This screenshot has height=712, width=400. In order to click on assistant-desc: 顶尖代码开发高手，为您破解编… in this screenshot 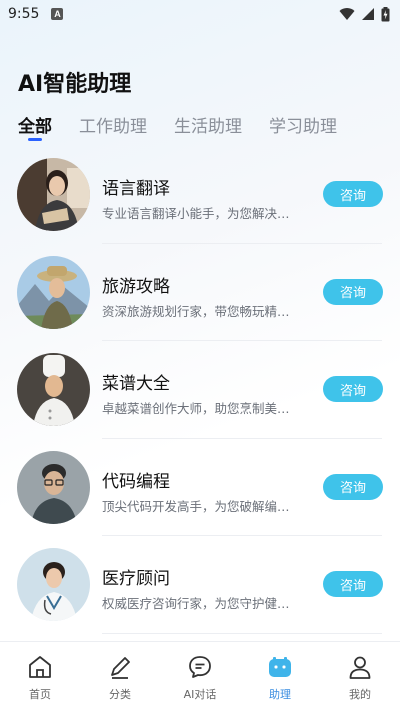, I will do `click(196, 506)`.